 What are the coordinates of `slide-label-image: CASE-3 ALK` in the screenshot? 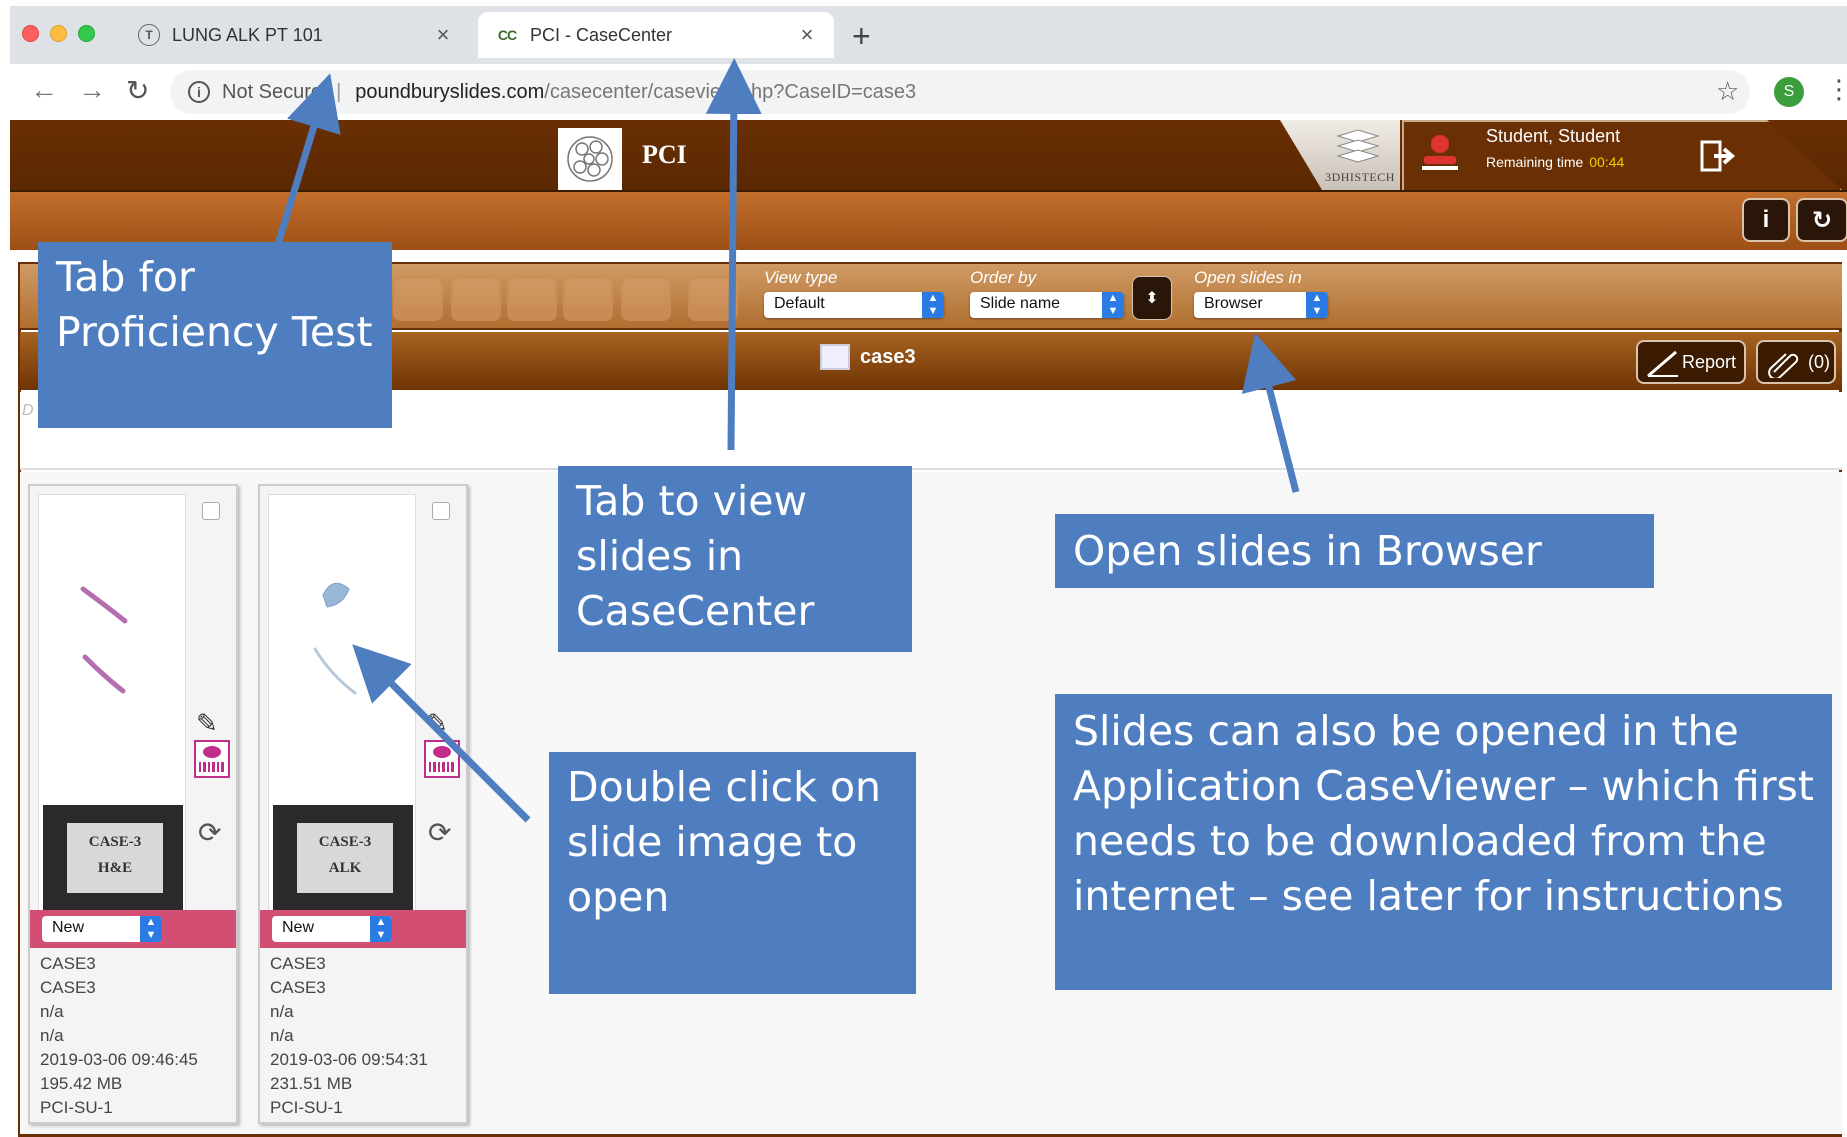 It's located at (343, 858).